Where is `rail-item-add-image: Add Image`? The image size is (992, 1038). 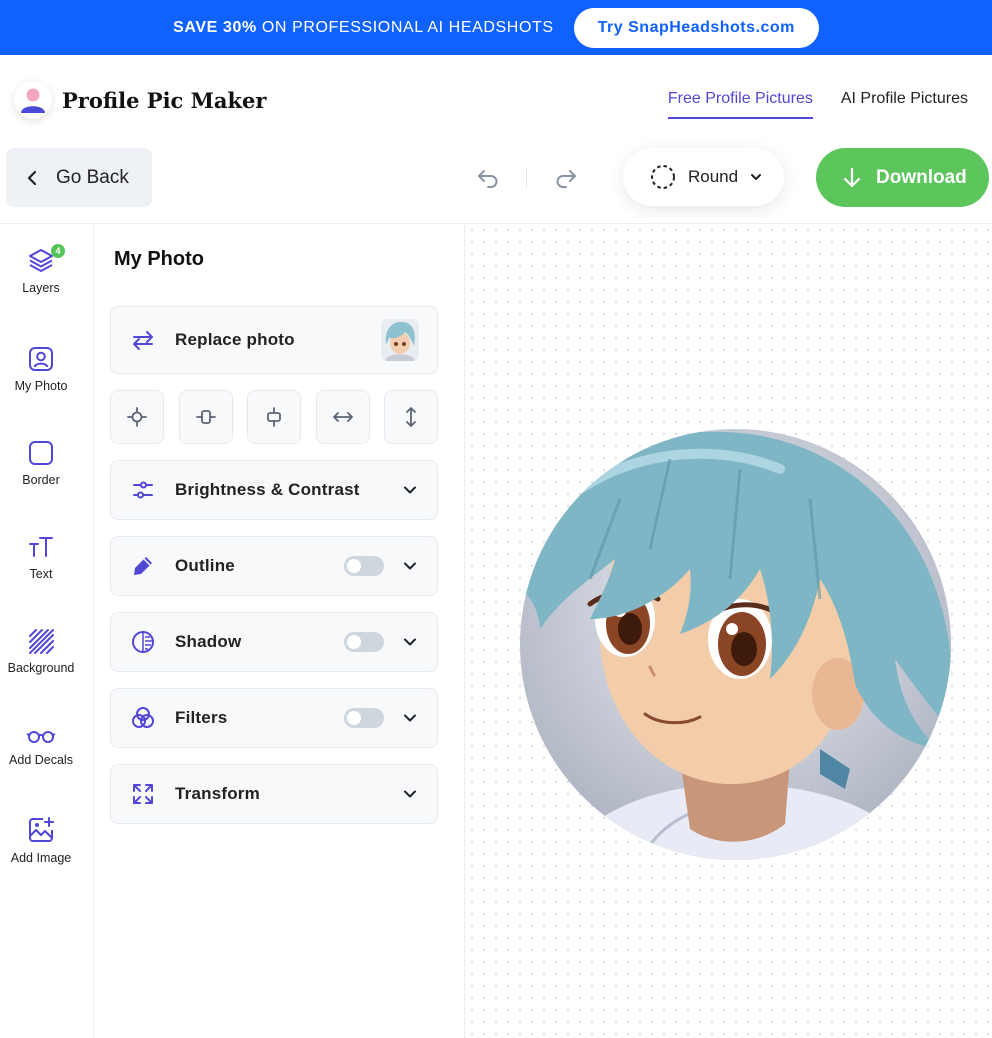 rail-item-add-image: Add Image is located at coordinates (41, 840).